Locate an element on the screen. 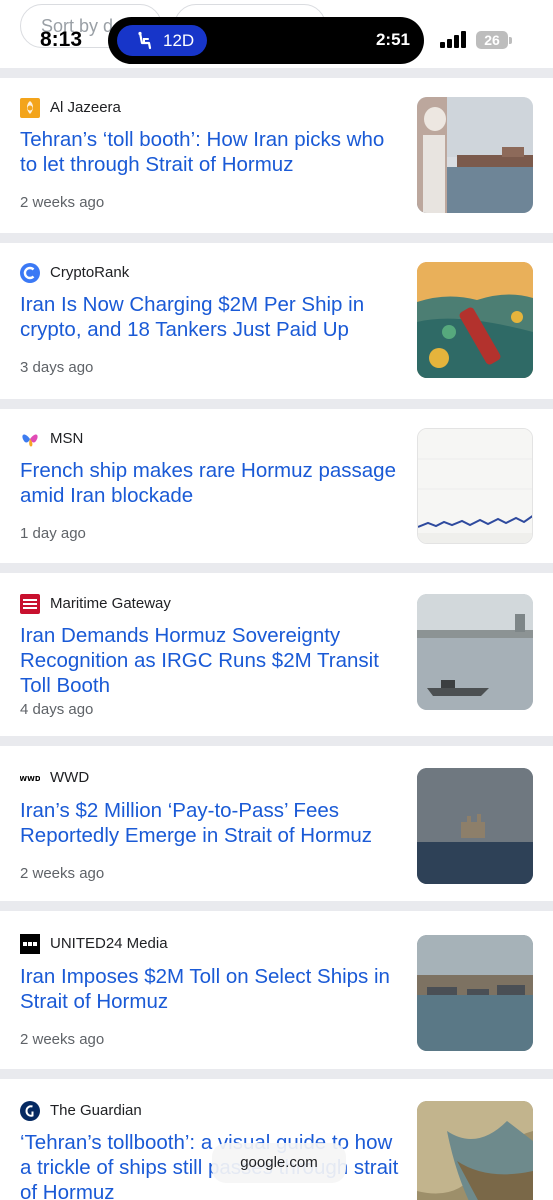 Image resolution: width=553 pixels, height=1200 pixels. article-source: WWD is located at coordinates (70, 777).